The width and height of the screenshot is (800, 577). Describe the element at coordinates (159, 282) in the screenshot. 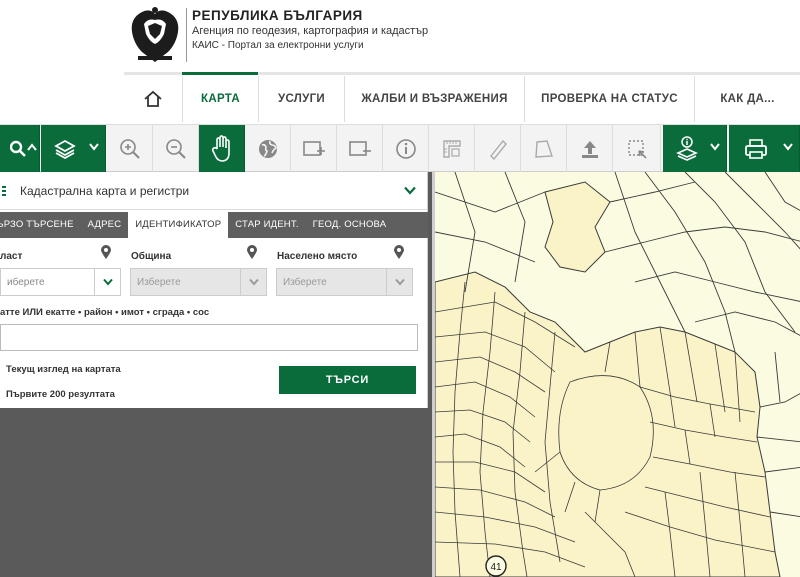

I see `obshtina-select-value: Изберете` at that location.